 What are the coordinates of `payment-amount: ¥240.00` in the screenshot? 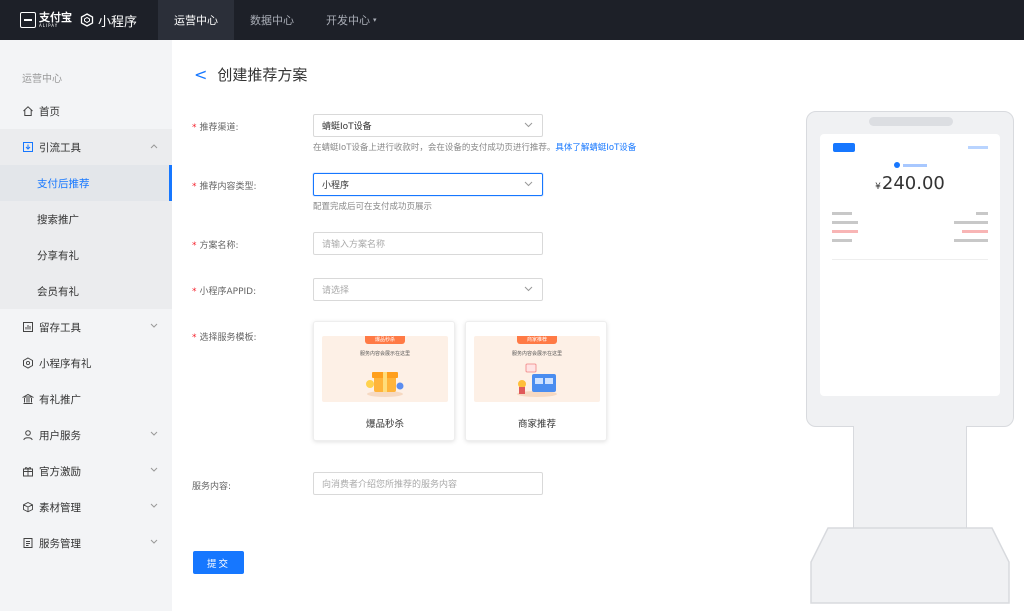 It's located at (910, 183).